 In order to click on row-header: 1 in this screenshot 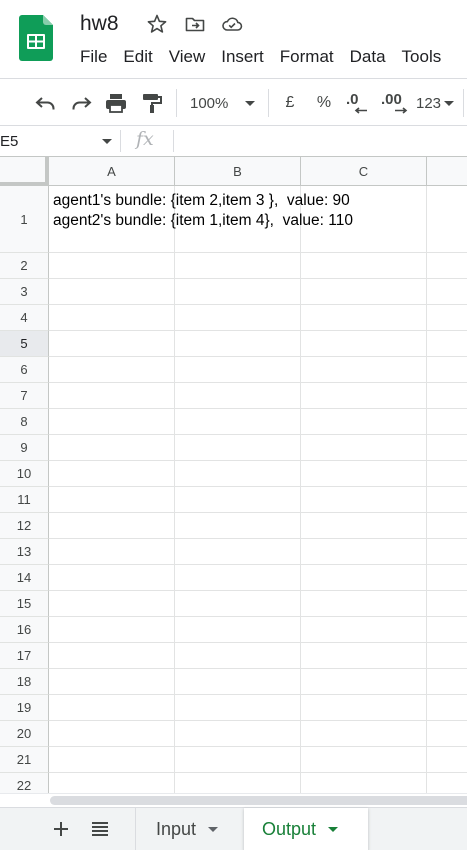, I will do `click(24, 219)`.